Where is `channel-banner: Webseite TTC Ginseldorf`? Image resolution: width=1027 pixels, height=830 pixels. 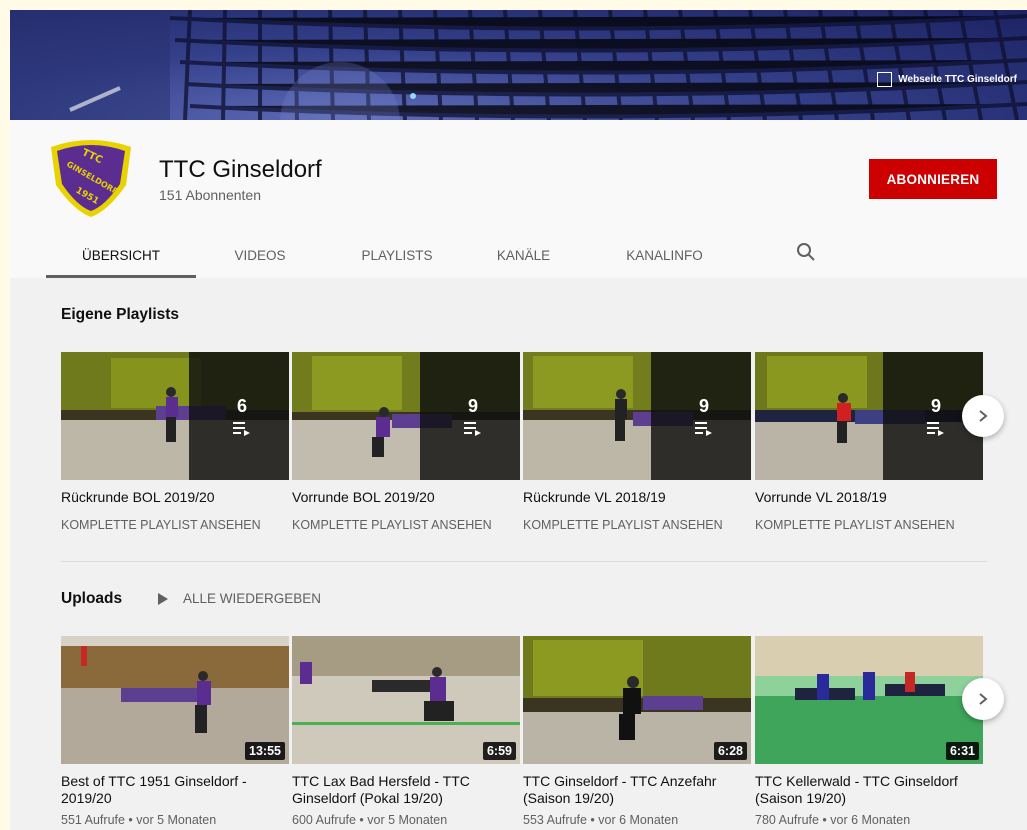
channel-banner: Webseite TTC Ginseldorf is located at coordinates (518, 65).